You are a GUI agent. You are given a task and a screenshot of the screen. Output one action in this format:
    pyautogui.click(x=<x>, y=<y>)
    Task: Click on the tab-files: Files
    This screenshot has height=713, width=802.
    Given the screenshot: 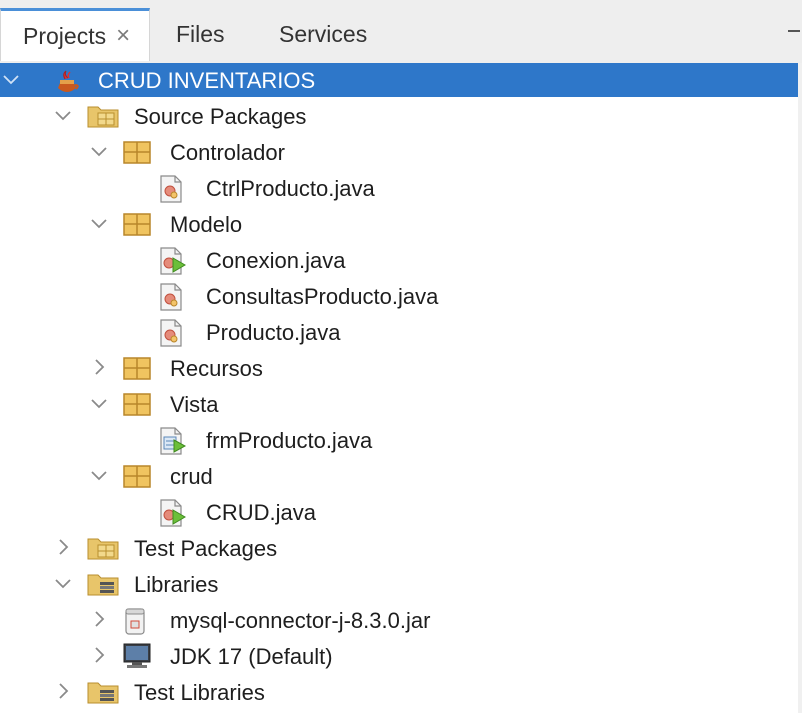 What is the action you would take?
    pyautogui.click(x=200, y=34)
    